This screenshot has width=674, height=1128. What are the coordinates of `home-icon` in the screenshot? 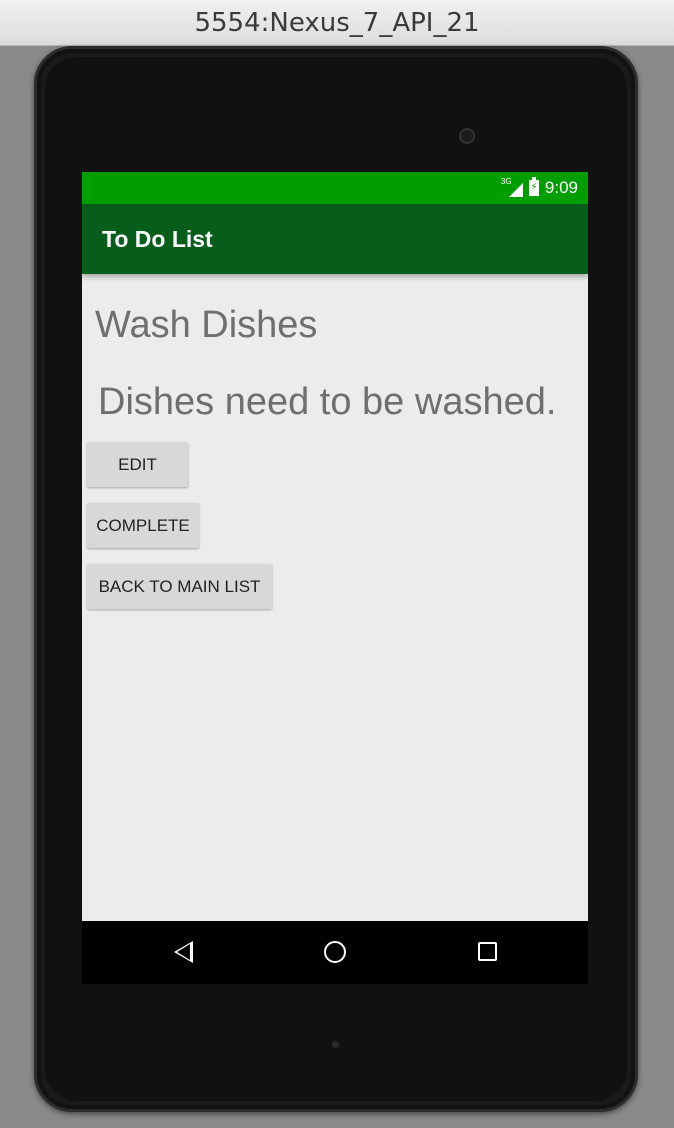 It's located at (335, 952).